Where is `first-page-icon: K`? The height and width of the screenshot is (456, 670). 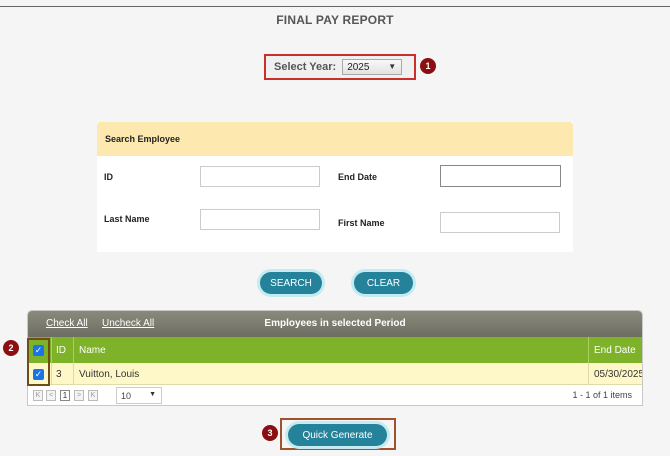
first-page-icon: K is located at coordinates (38, 395).